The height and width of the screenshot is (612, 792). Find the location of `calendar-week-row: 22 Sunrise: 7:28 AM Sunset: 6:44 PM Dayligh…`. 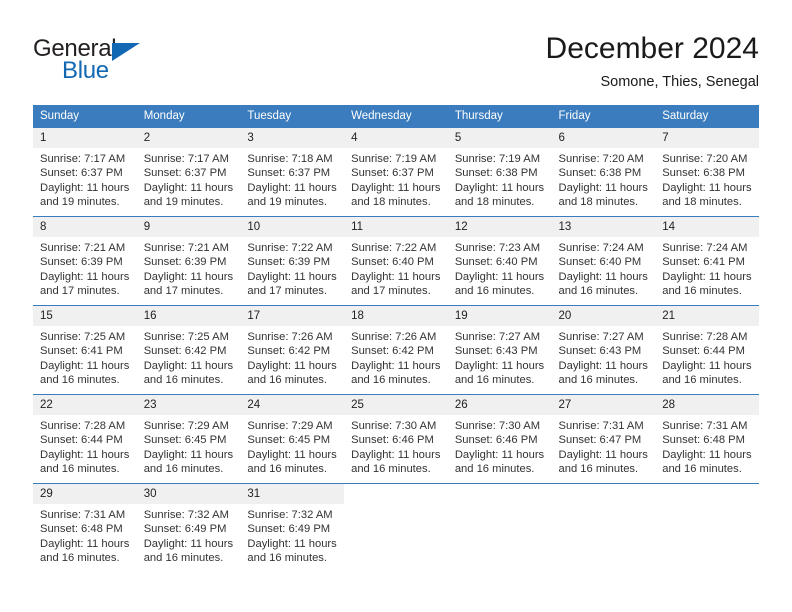

calendar-week-row: 22 Sunrise: 7:28 AM Sunset: 6:44 PM Dayligh… is located at coordinates (396, 439).